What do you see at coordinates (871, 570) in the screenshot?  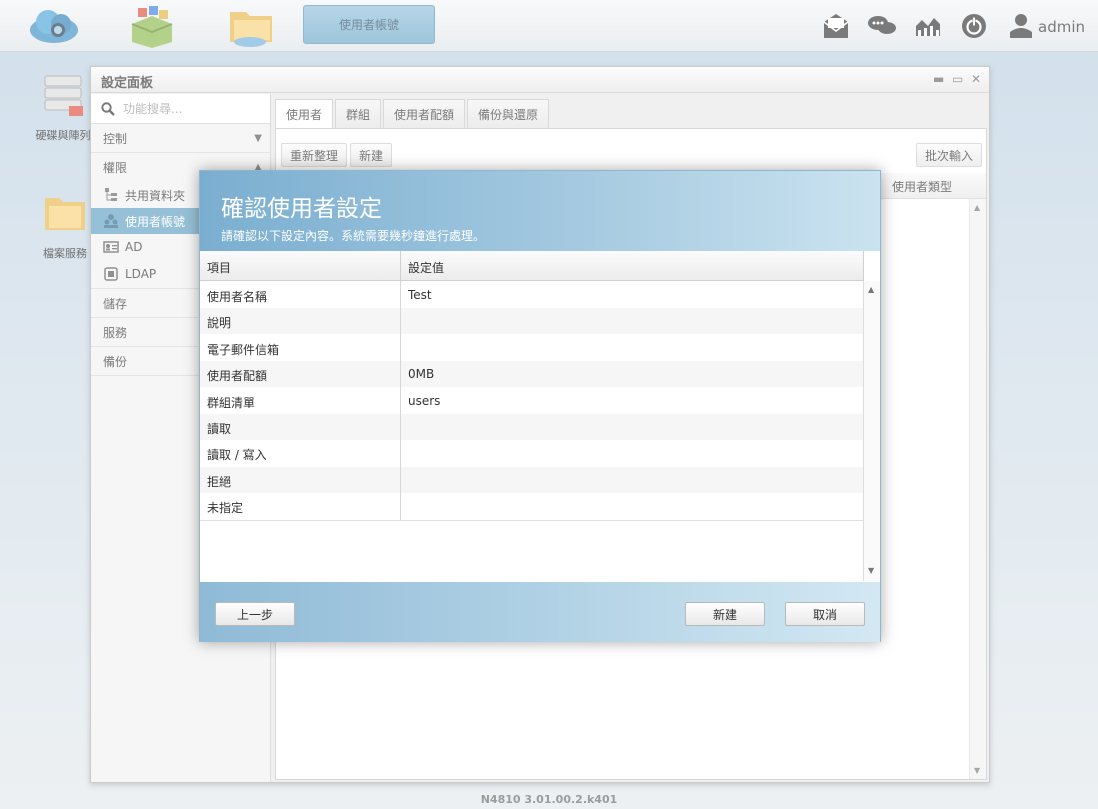 I see `scroll-down-icon: ▼` at bounding box center [871, 570].